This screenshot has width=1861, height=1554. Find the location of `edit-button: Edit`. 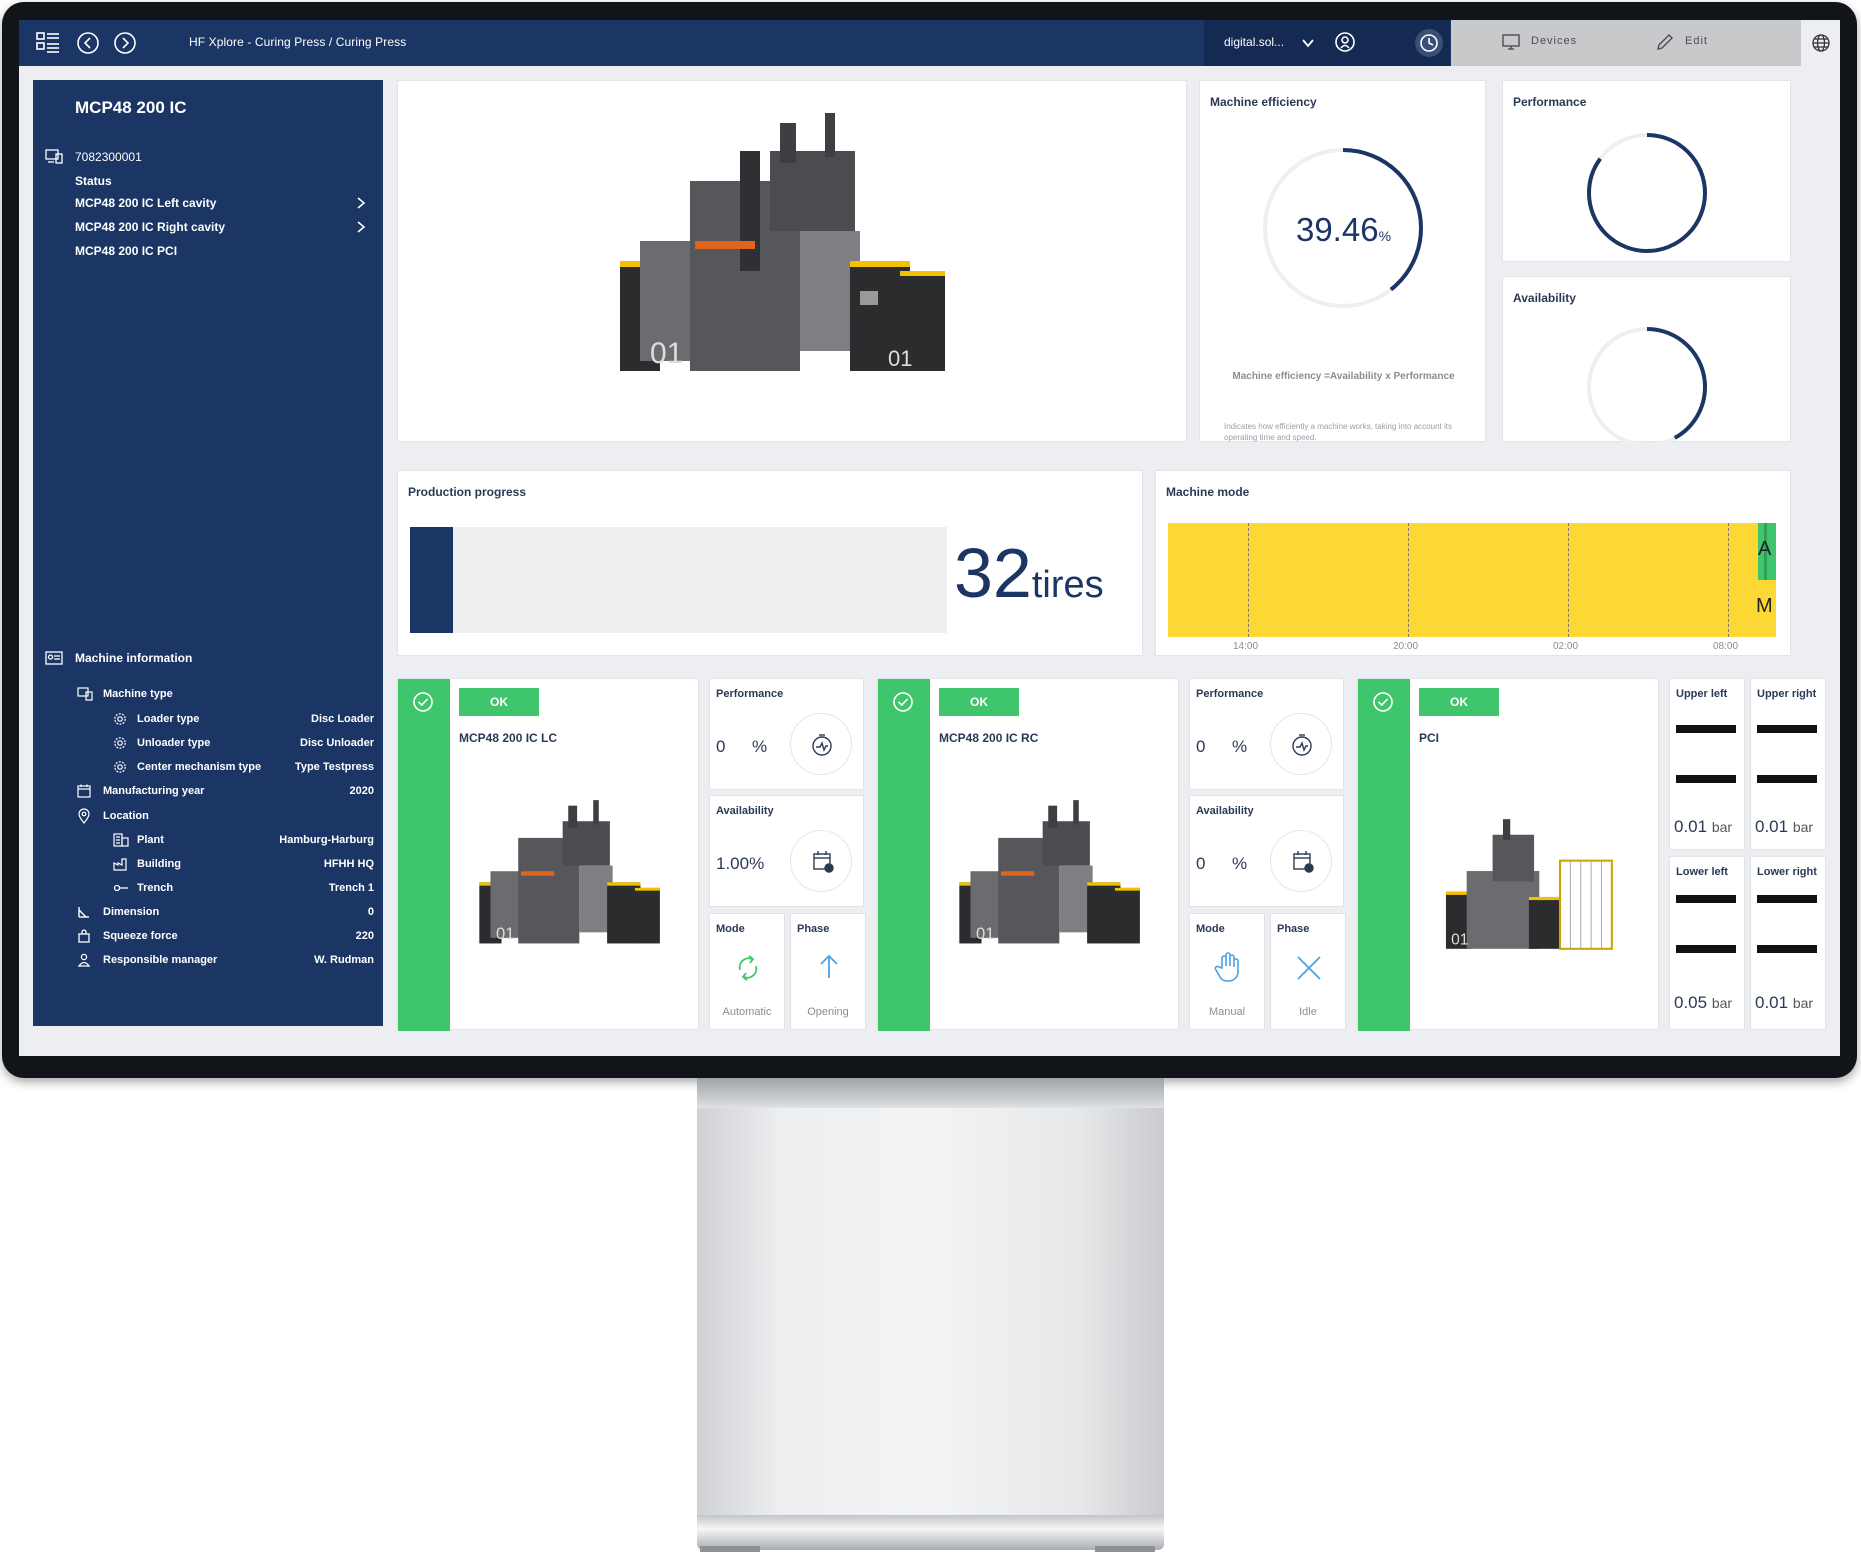

edit-button: Edit is located at coordinates (1721, 43).